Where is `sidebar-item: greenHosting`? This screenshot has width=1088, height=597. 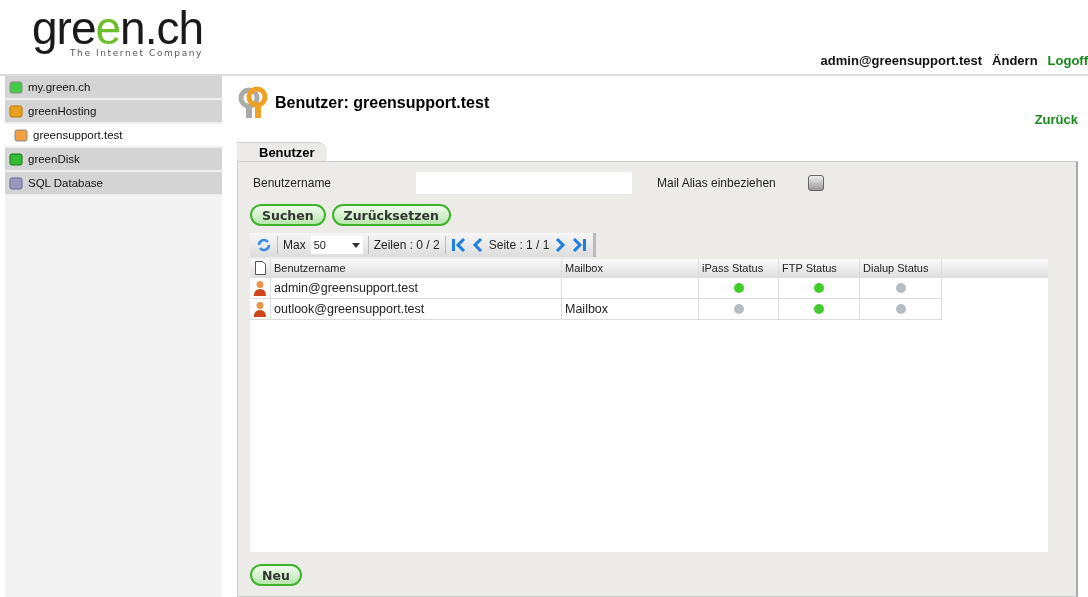
sidebar-item: greenHosting is located at coordinates (113, 112).